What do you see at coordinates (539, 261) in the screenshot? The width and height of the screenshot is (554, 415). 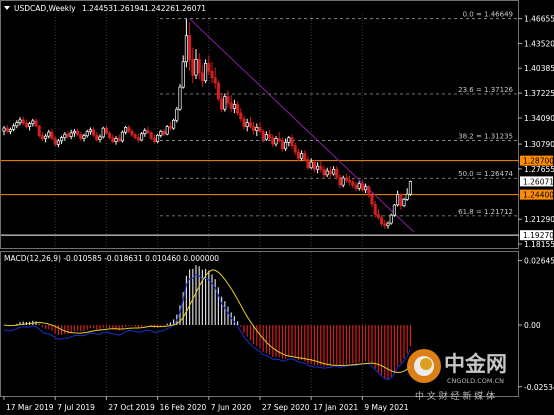 I see `macd-tick-label: 0.026454` at bounding box center [539, 261].